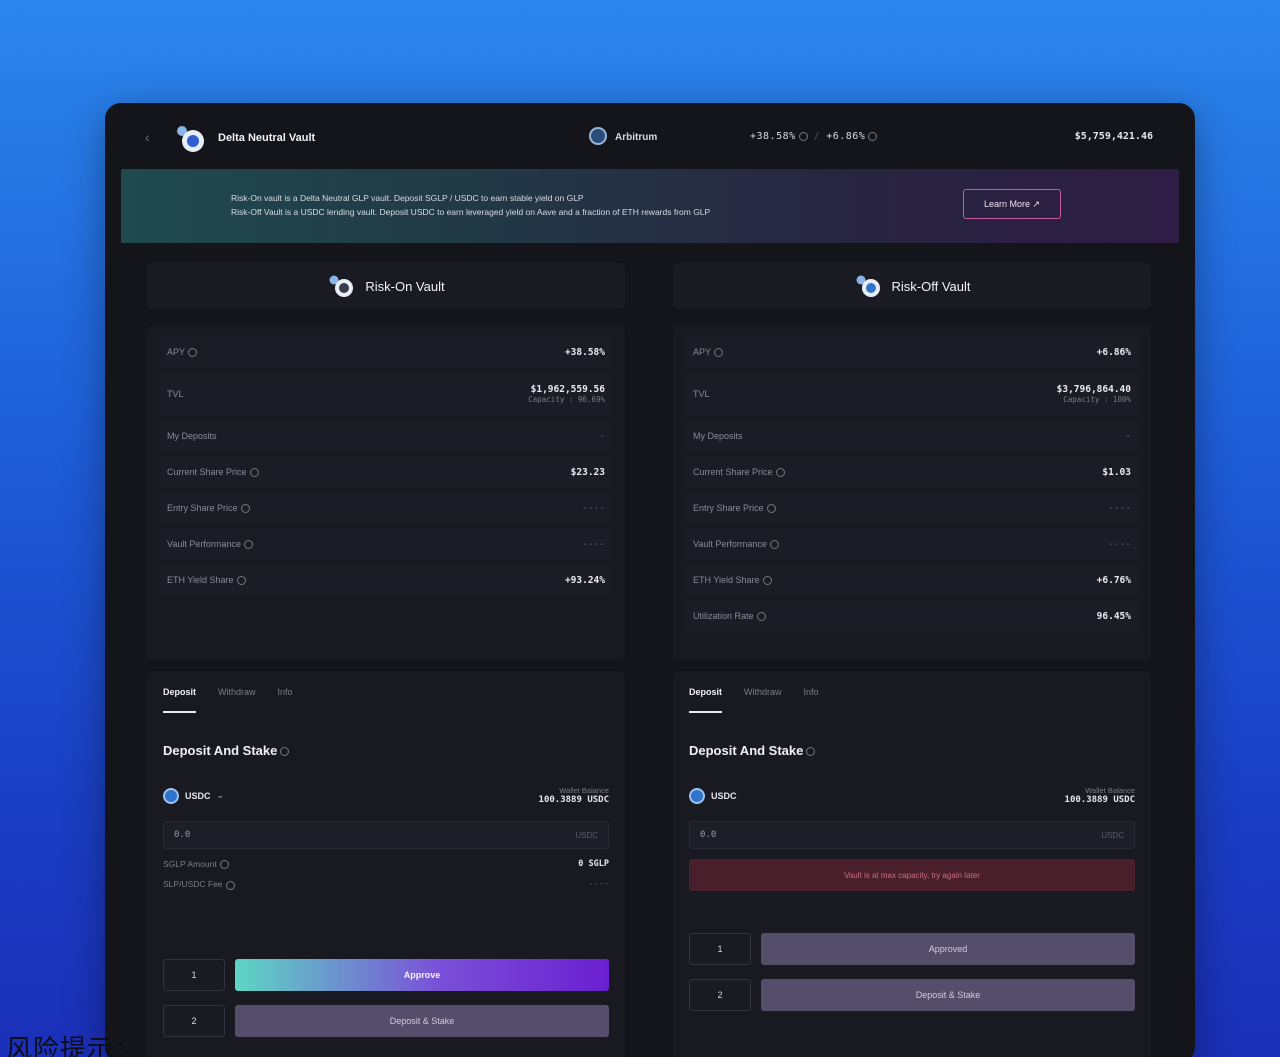 The image size is (1280, 1057). Describe the element at coordinates (636, 137) in the screenshot. I see `network-label: Arbitrum` at that location.